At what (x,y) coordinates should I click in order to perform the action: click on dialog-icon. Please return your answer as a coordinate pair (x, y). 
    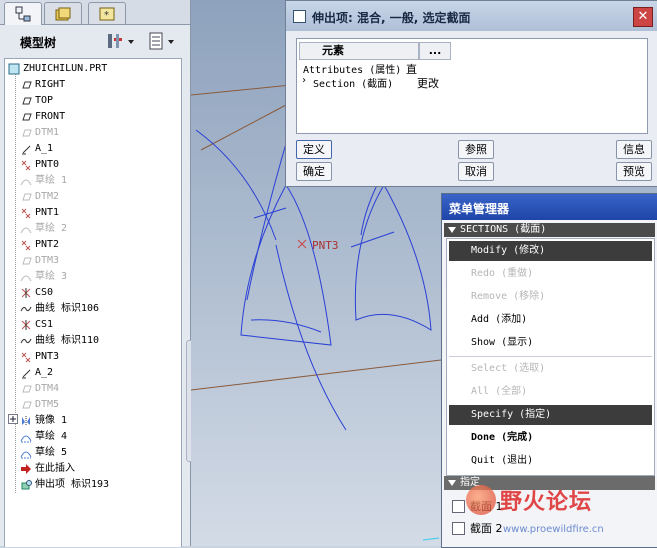
    Looking at the image, I should click on (299, 16).